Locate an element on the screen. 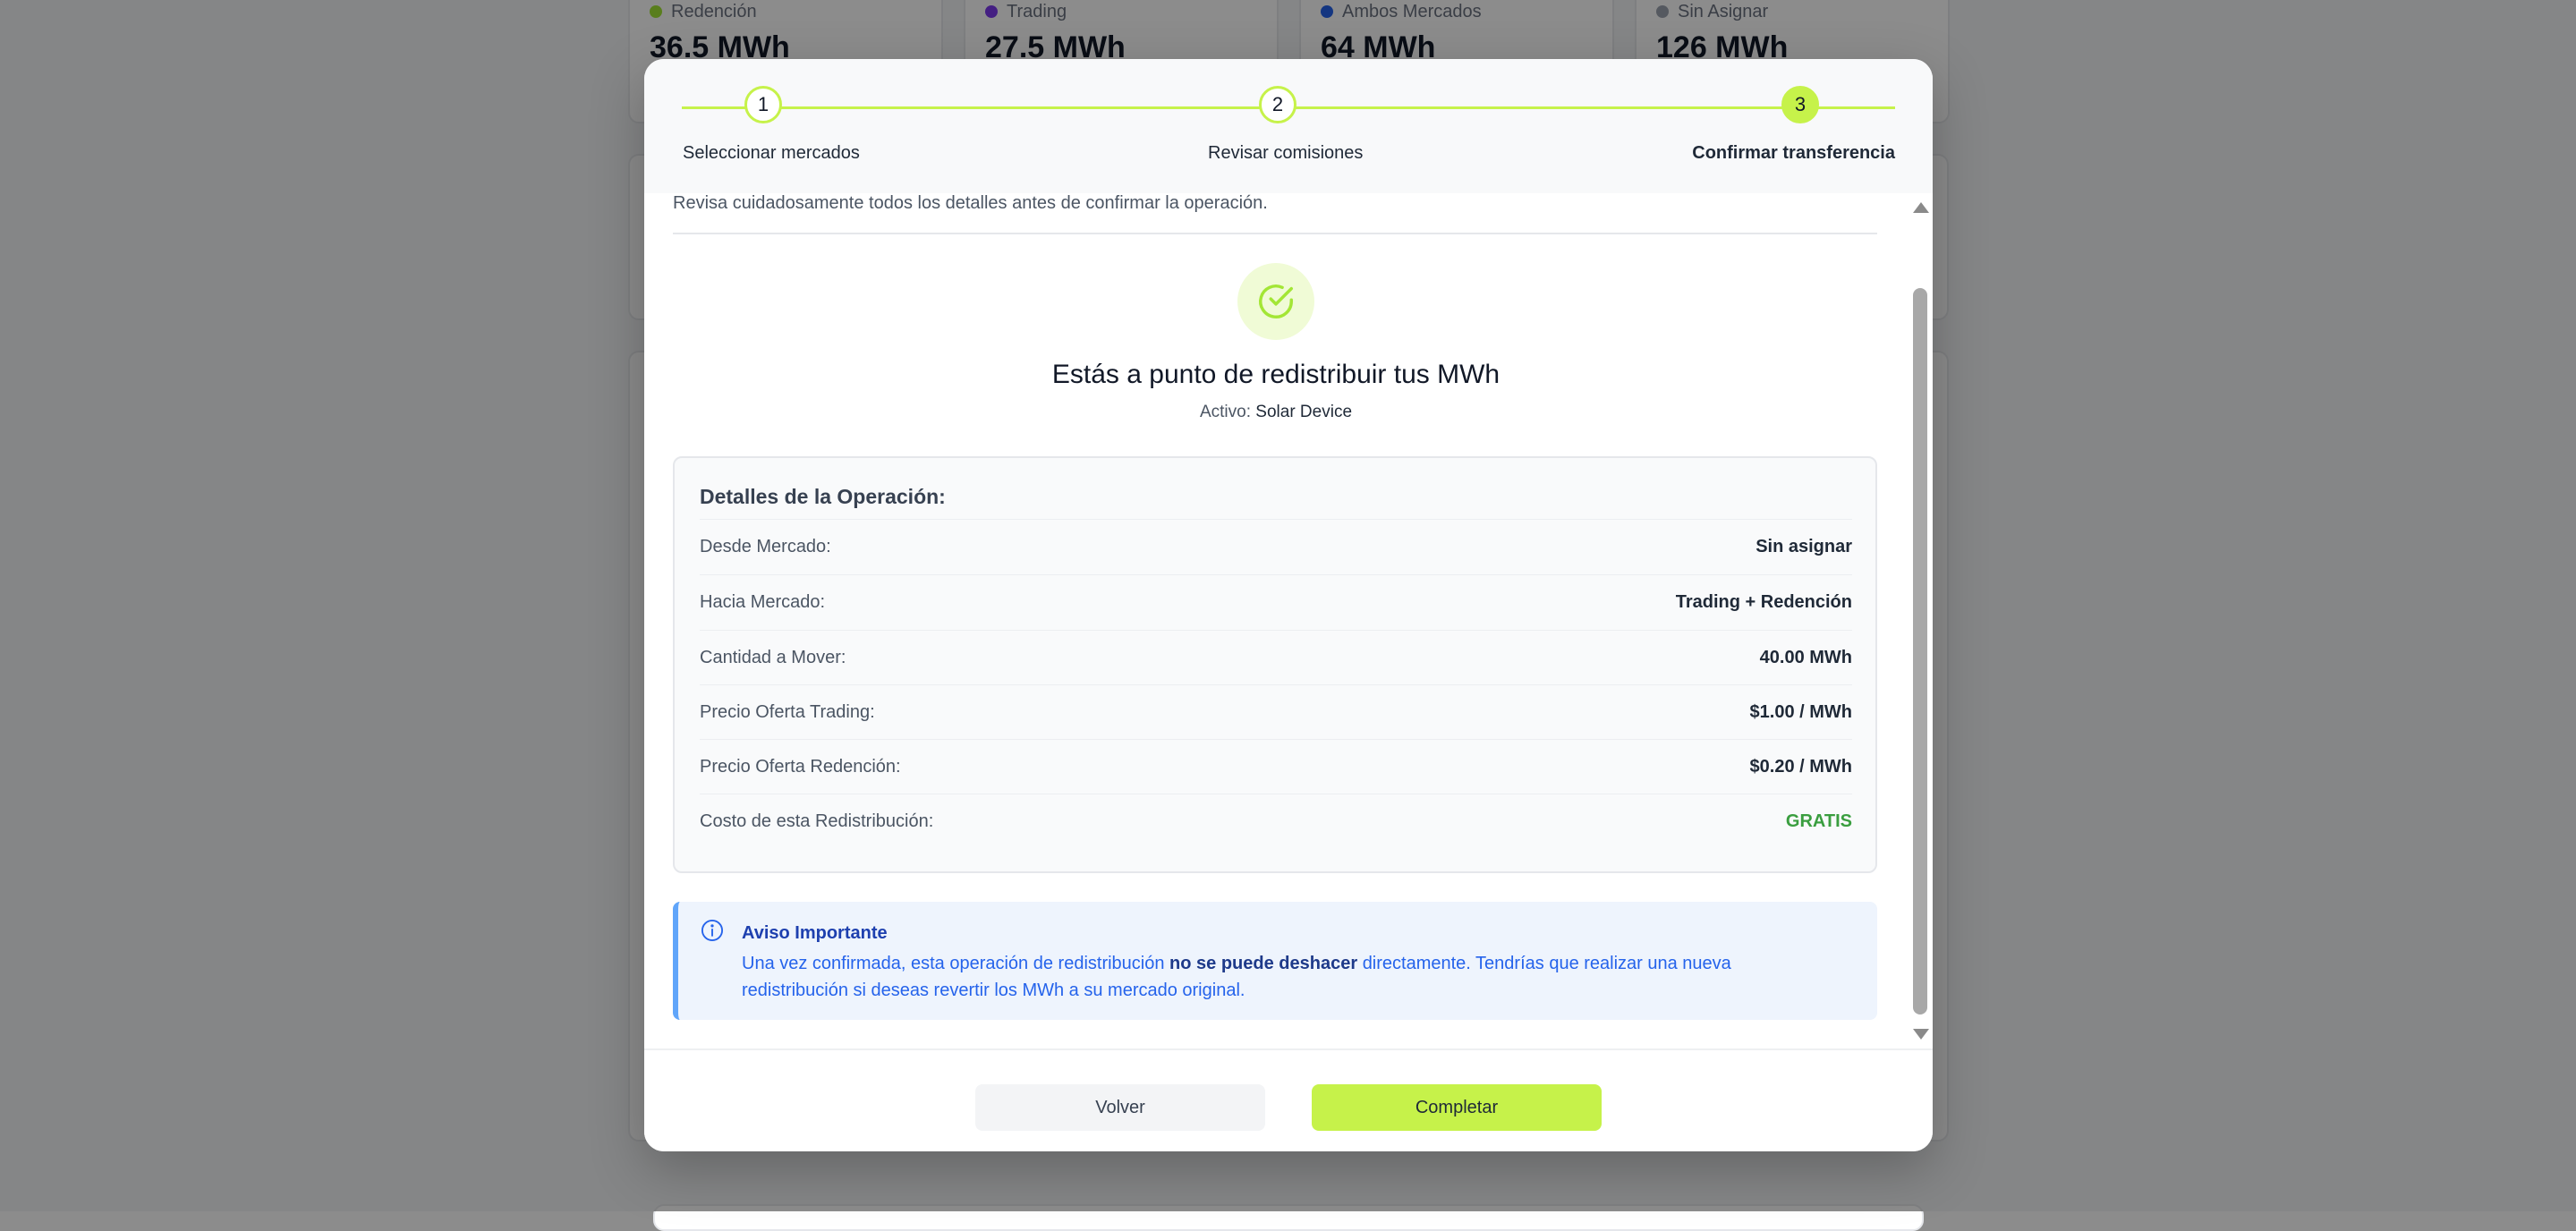 The width and height of the screenshot is (2576, 1231). step-number: 1 is located at coordinates (763, 104).